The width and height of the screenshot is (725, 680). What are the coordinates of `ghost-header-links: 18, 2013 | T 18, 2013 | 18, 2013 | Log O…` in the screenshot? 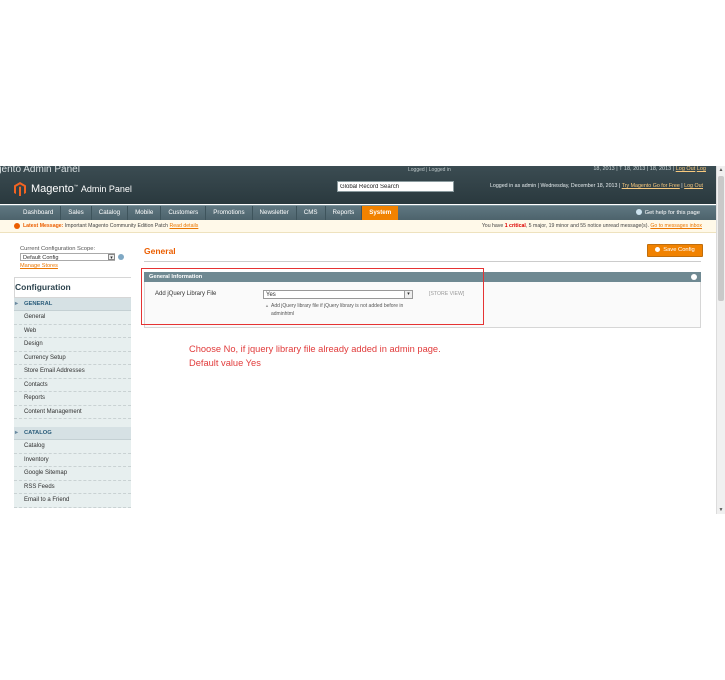 It's located at (649, 169).